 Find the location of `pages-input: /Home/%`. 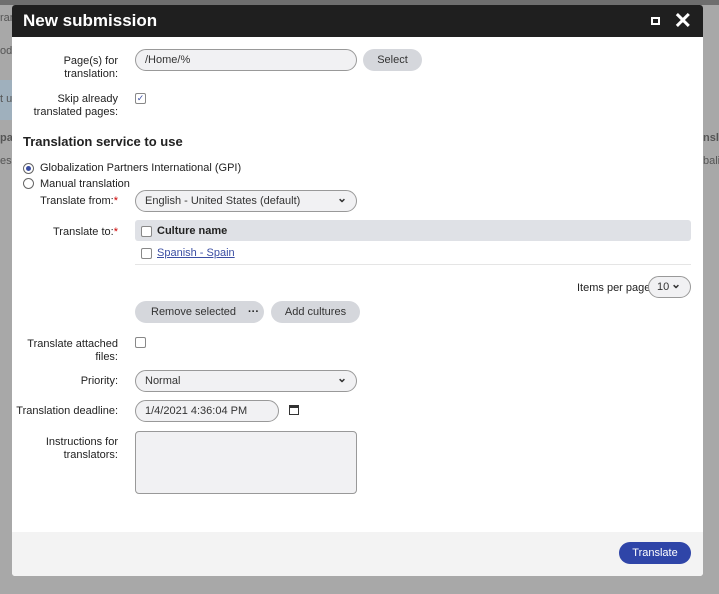

pages-input: /Home/% is located at coordinates (246, 60).